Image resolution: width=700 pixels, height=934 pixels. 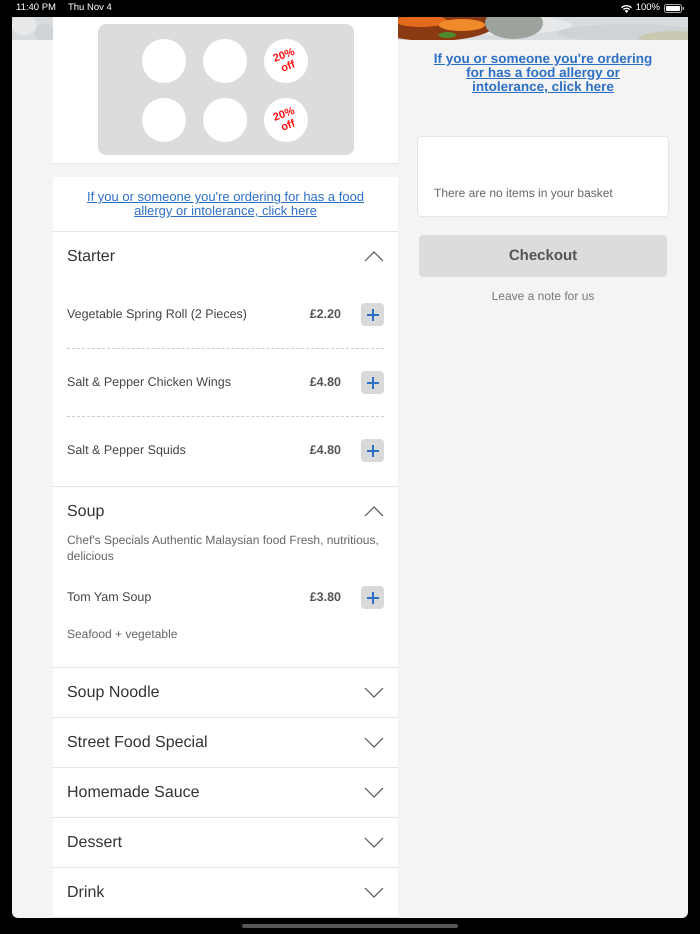 I want to click on item-name: Salt & Pepper Chicken Wings, so click(x=149, y=383).